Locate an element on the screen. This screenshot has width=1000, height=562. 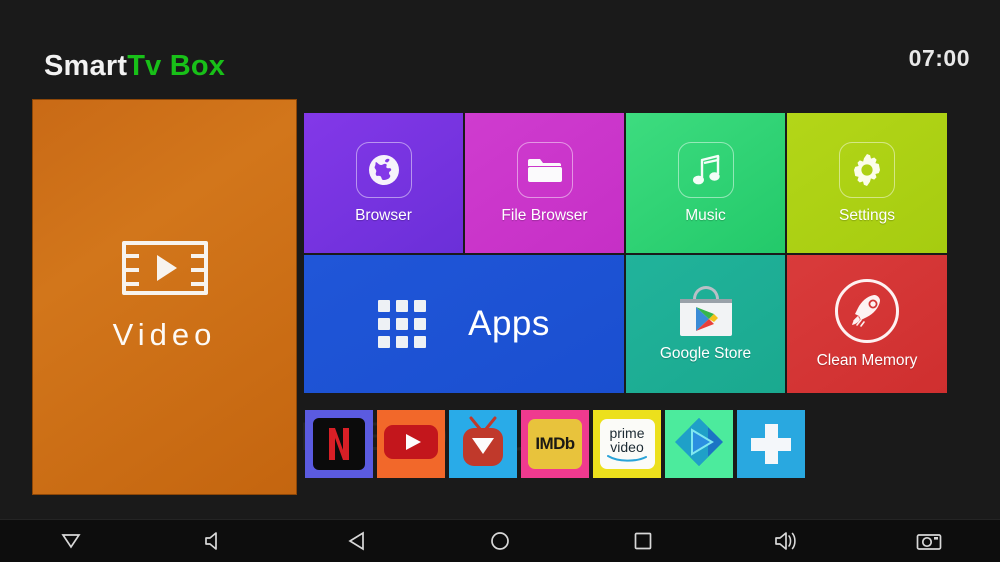
page-title: SmartTv Box is located at coordinates (134, 66).